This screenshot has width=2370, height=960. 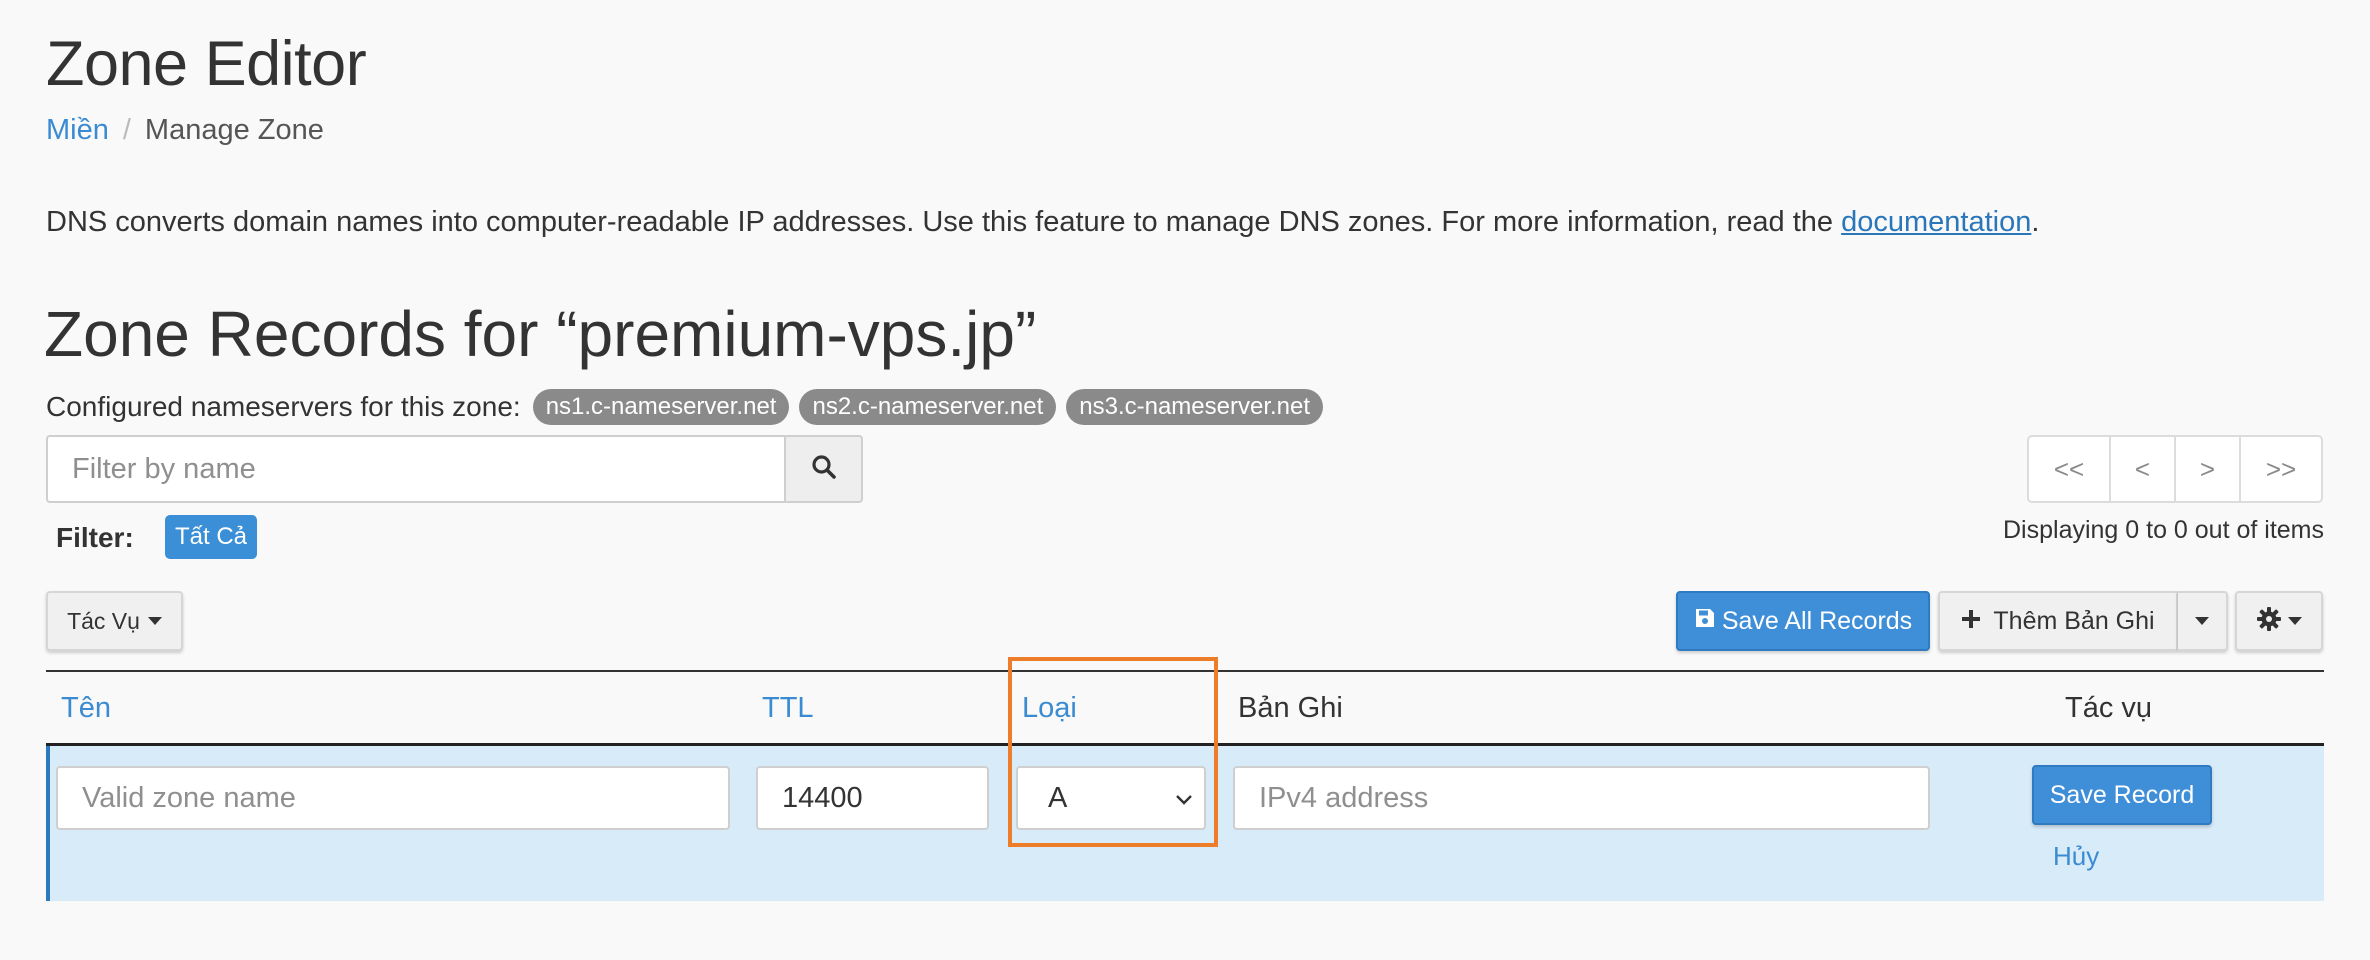 I want to click on page-first-button: <<, so click(x=2069, y=469).